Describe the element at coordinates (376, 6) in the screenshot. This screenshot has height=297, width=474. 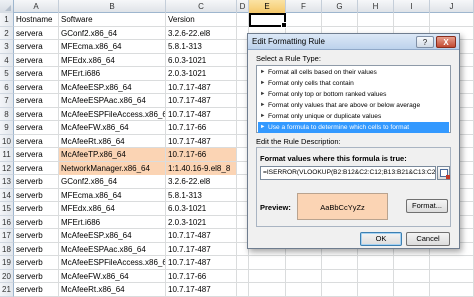
I see `column-header-h: H` at that location.